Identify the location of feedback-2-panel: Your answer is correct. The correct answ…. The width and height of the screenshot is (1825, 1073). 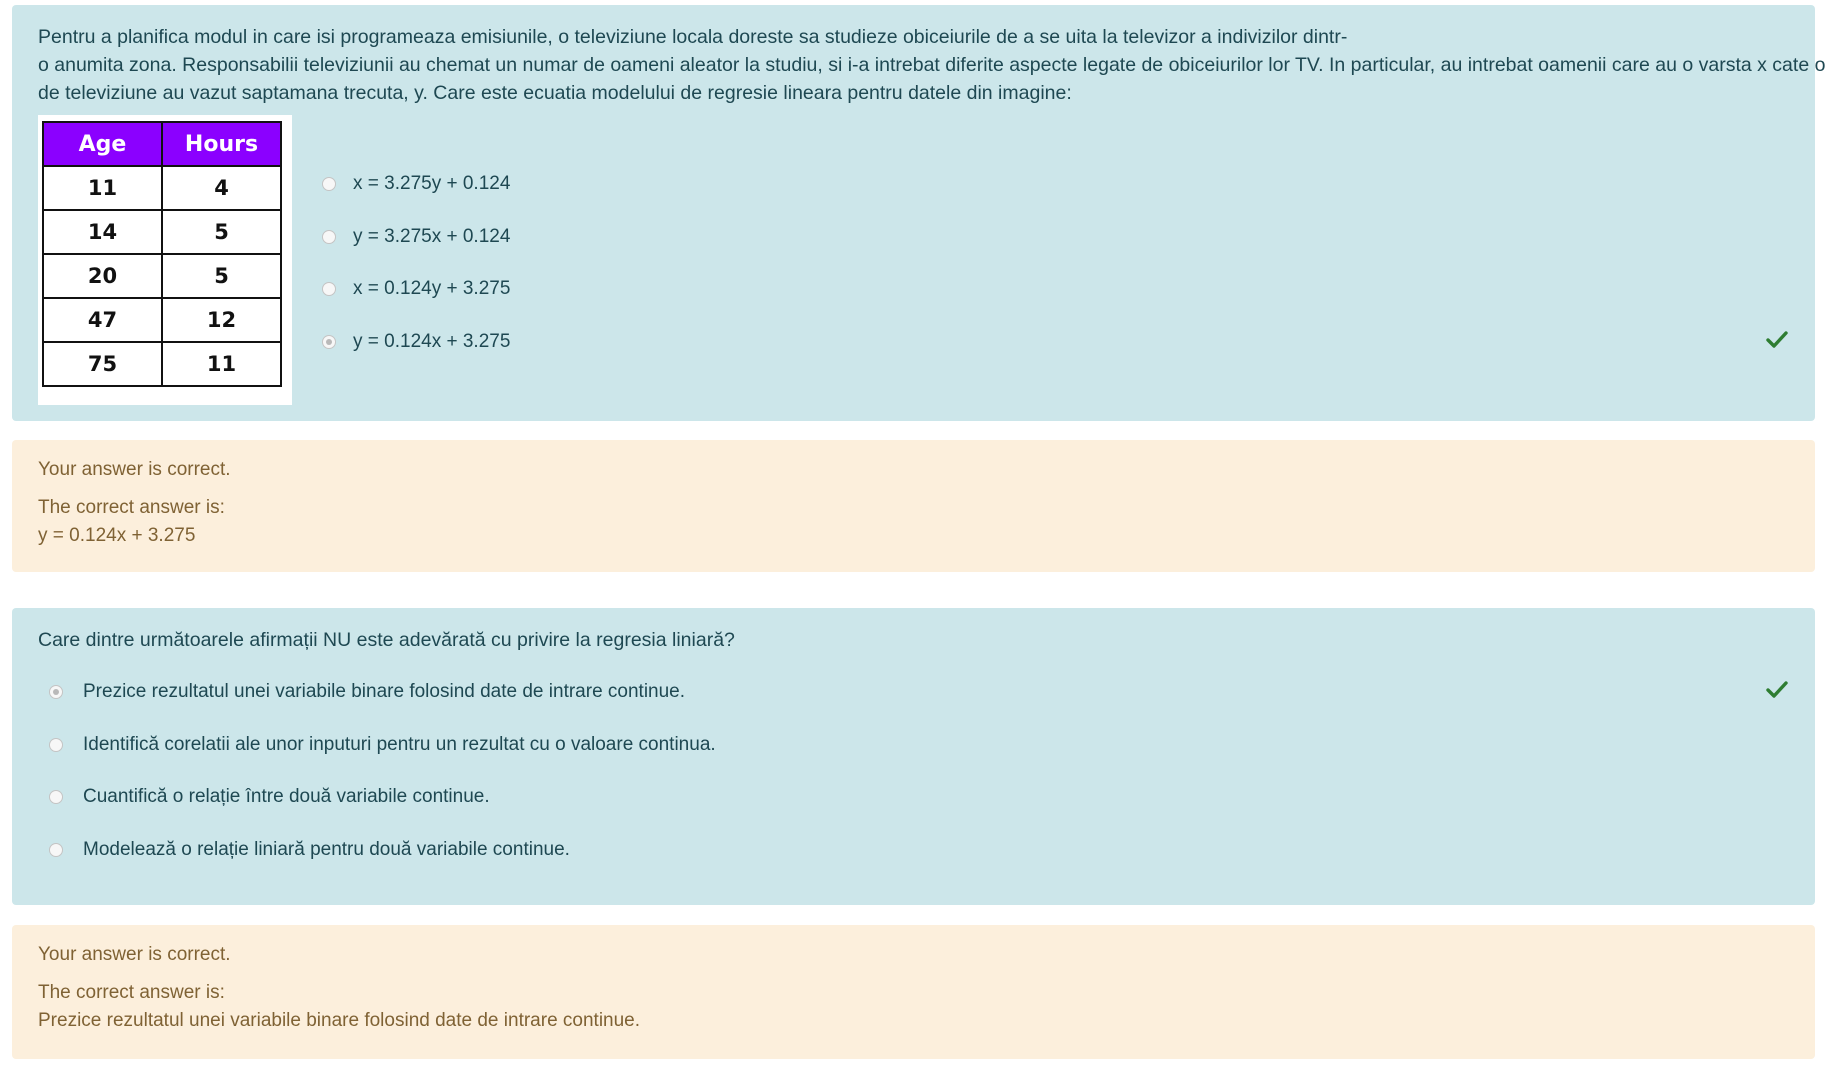
(913, 992).